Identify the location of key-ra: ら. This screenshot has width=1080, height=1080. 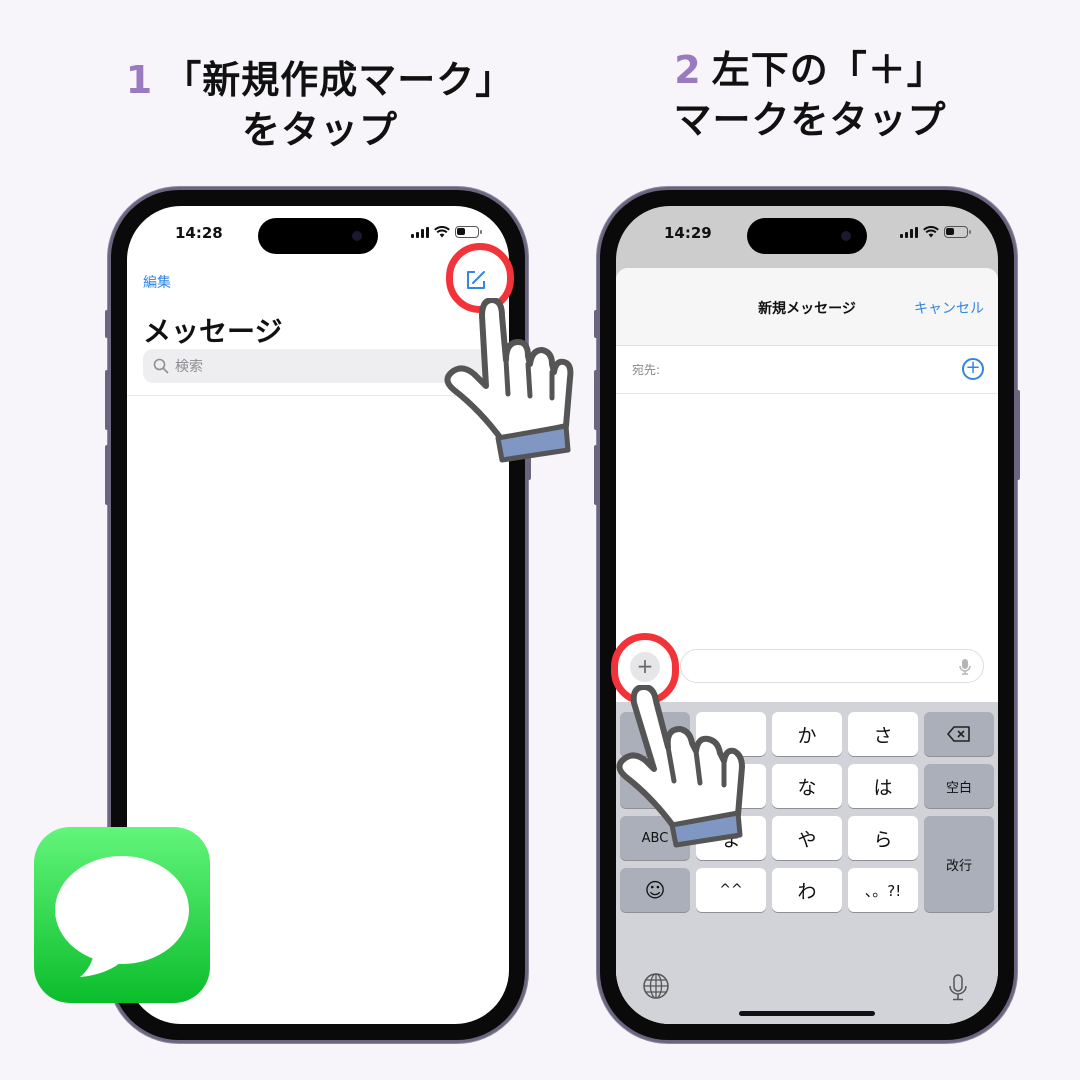
(883, 838).